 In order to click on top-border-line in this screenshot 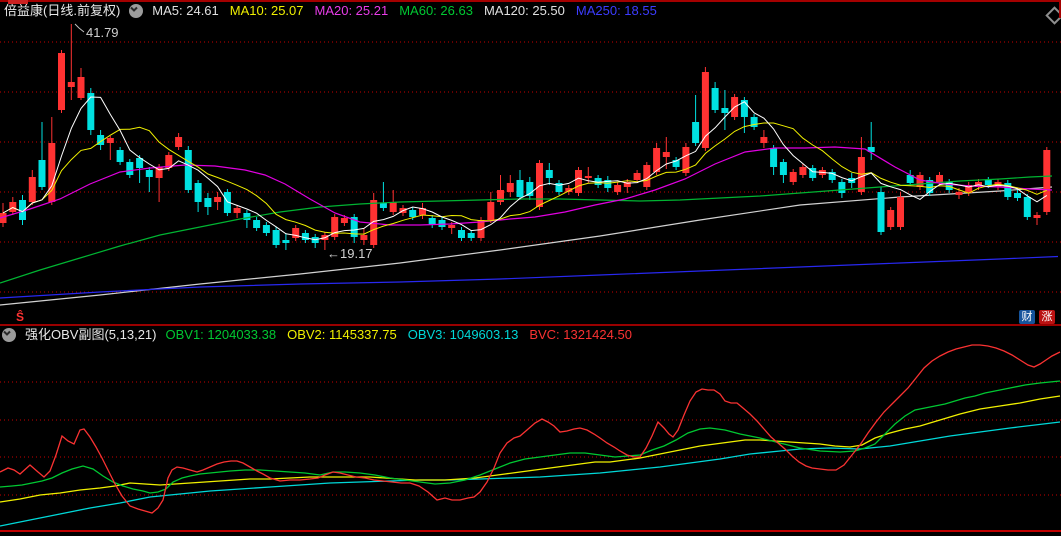, I will do `click(530, 1)`.